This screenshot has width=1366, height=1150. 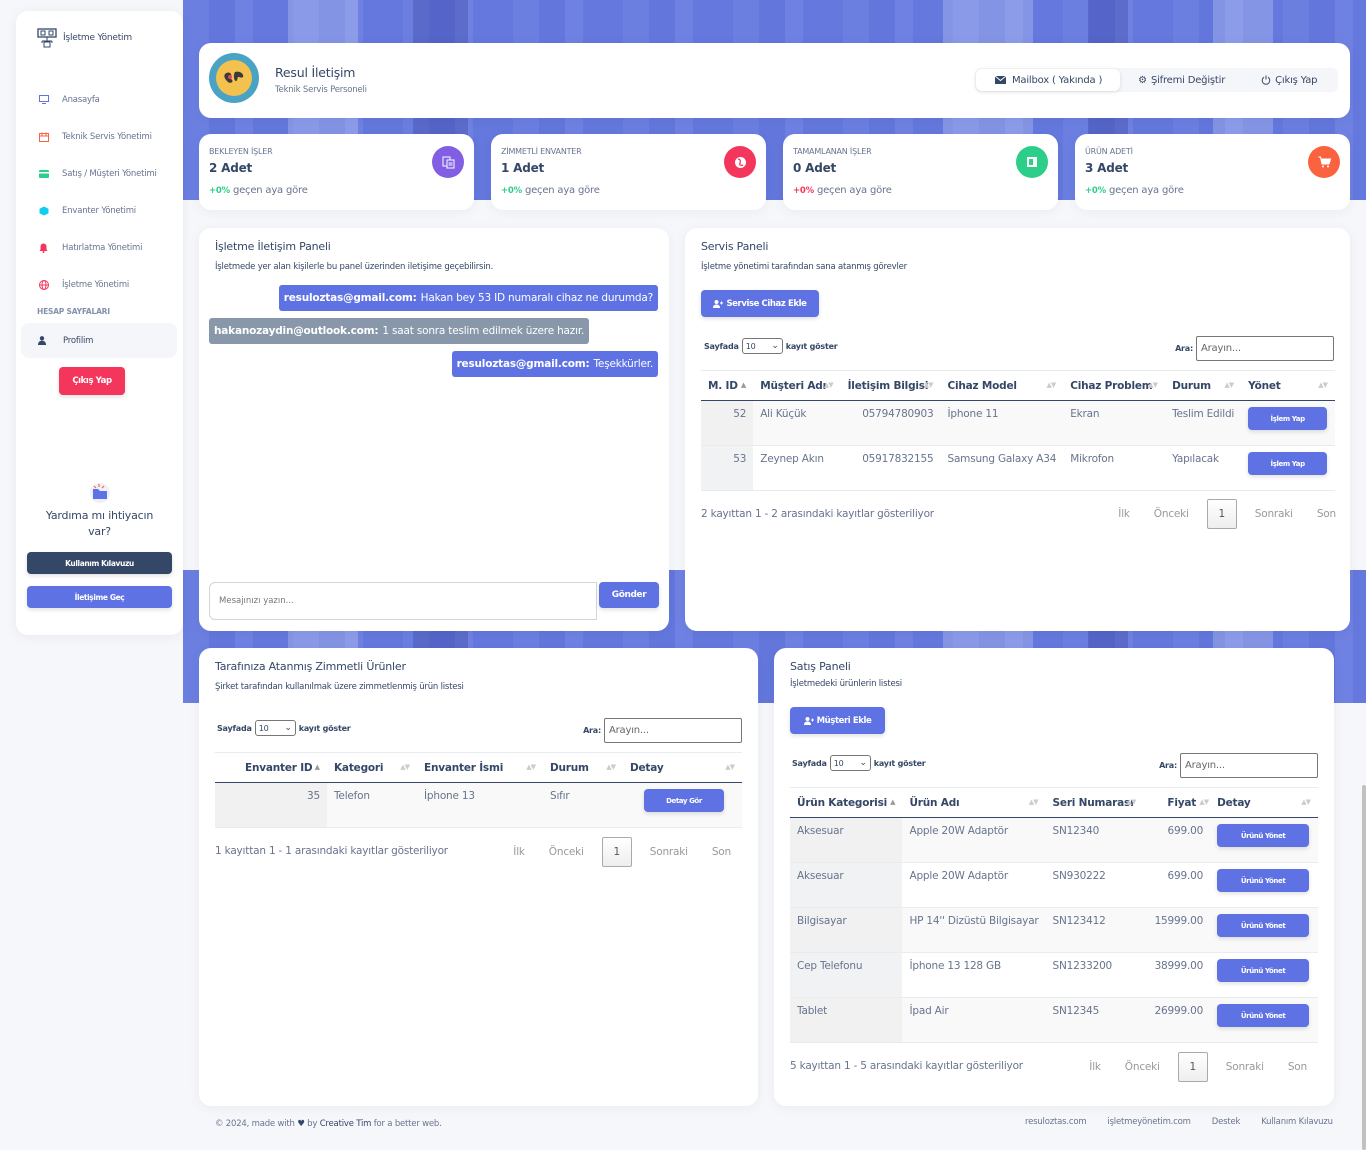 What do you see at coordinates (1226, 1122) in the screenshot?
I see `footer-link: Destek` at bounding box center [1226, 1122].